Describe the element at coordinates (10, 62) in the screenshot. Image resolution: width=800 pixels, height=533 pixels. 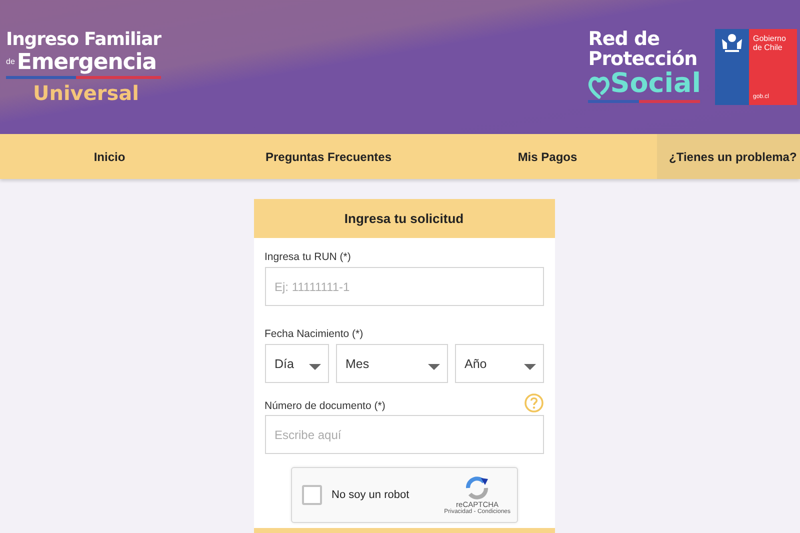
I see `logo-text: de` at that location.